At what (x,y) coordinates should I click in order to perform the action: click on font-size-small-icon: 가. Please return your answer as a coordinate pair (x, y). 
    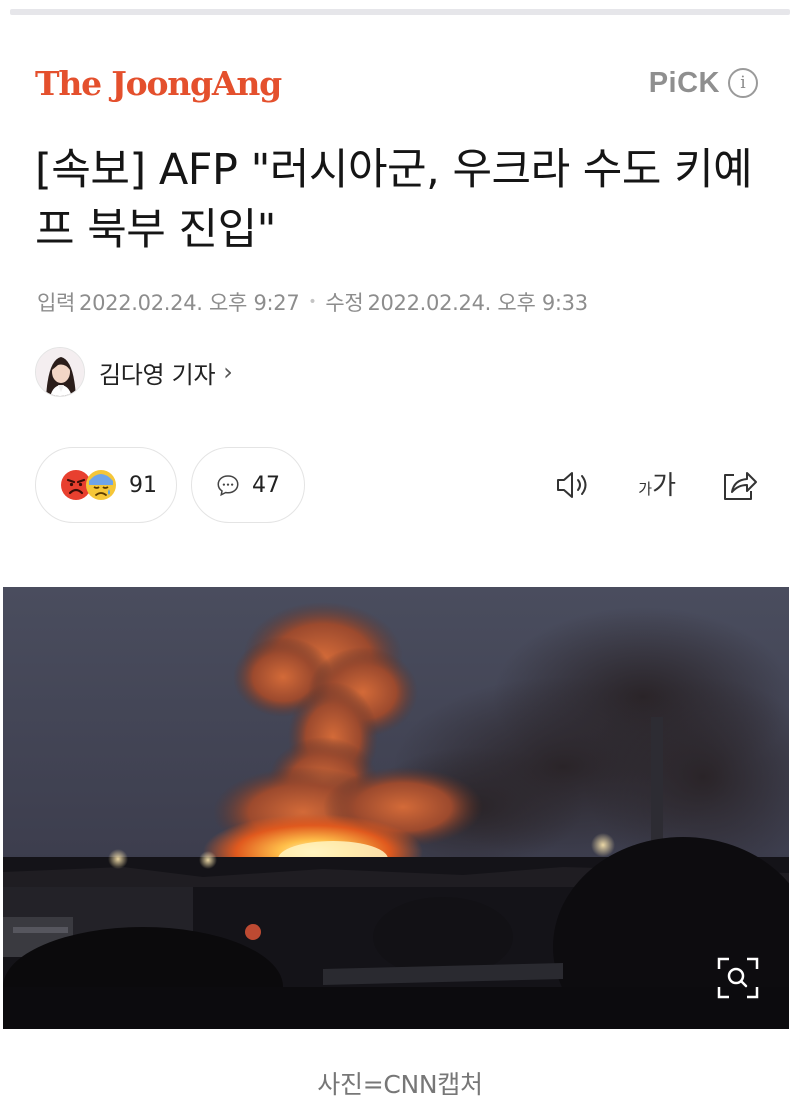
    Looking at the image, I should click on (645, 489).